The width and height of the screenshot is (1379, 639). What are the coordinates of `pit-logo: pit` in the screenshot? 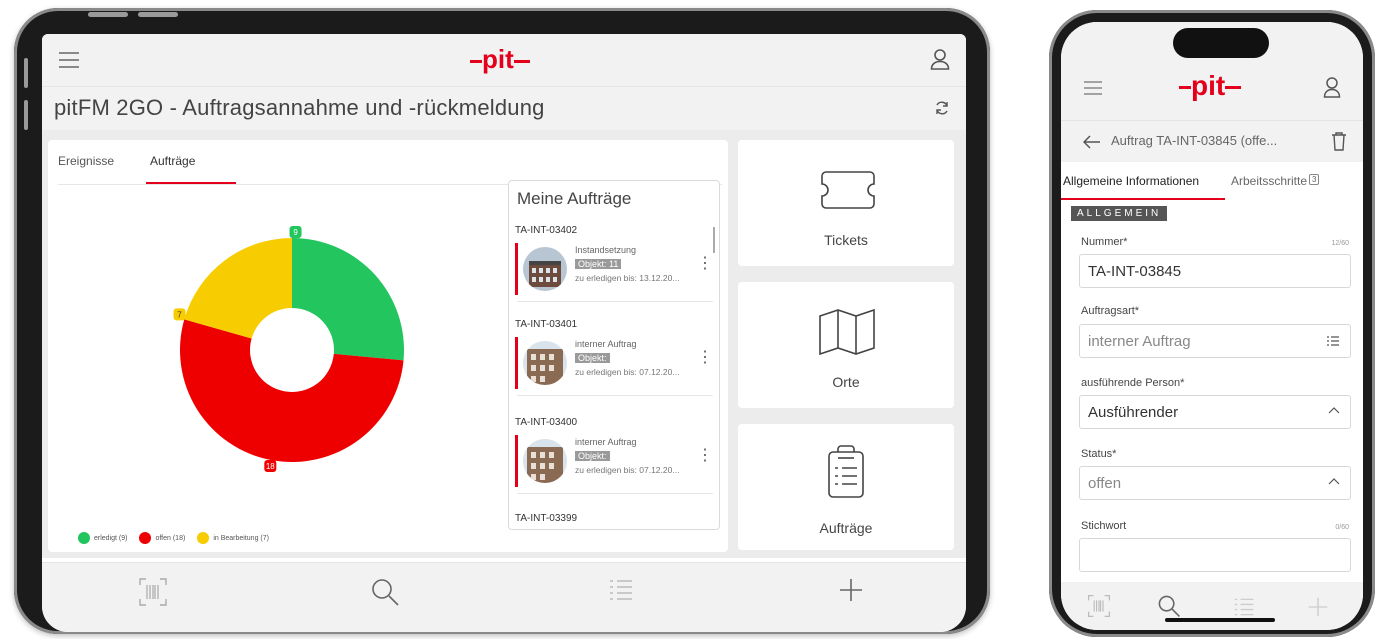 It's located at (500, 59).